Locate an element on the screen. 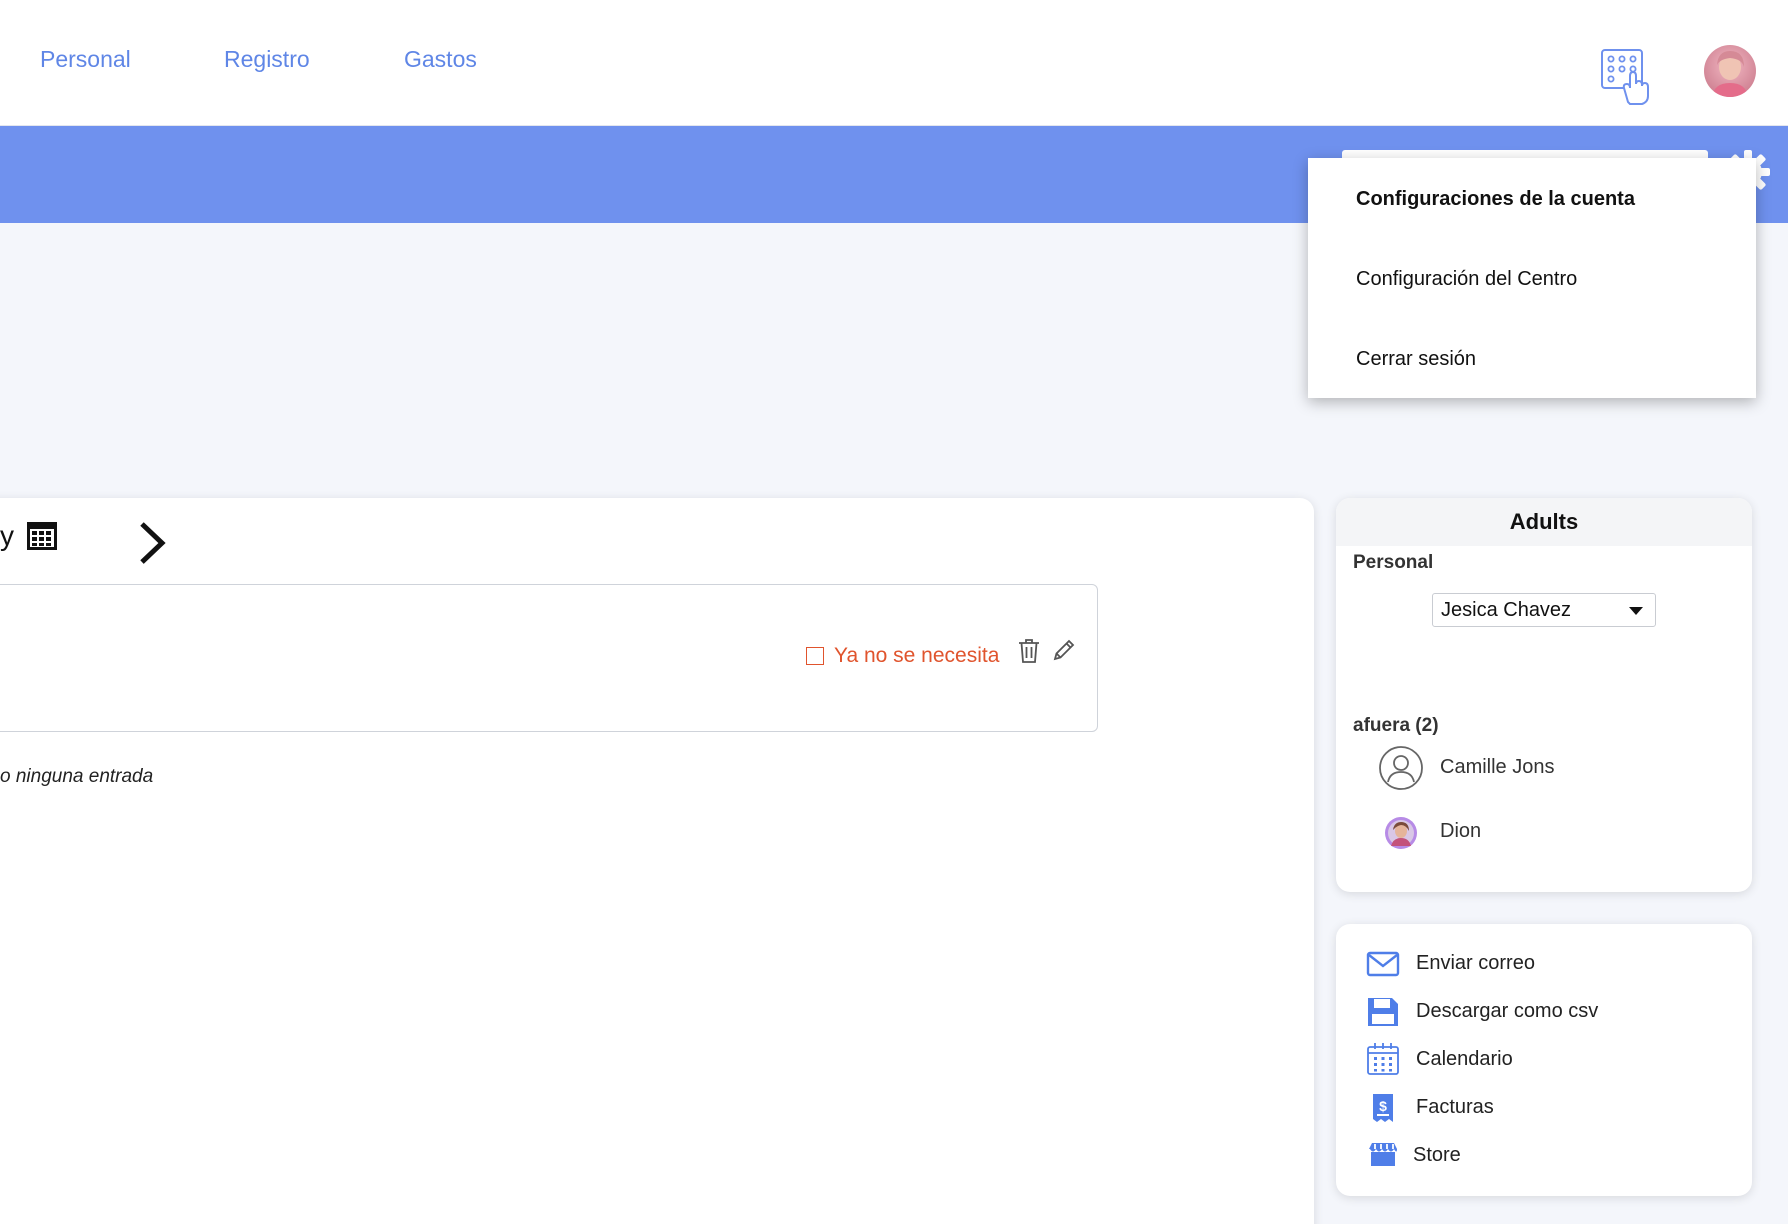 This screenshot has width=1788, height=1224. out-label: afuera (2) is located at coordinates (1396, 725).